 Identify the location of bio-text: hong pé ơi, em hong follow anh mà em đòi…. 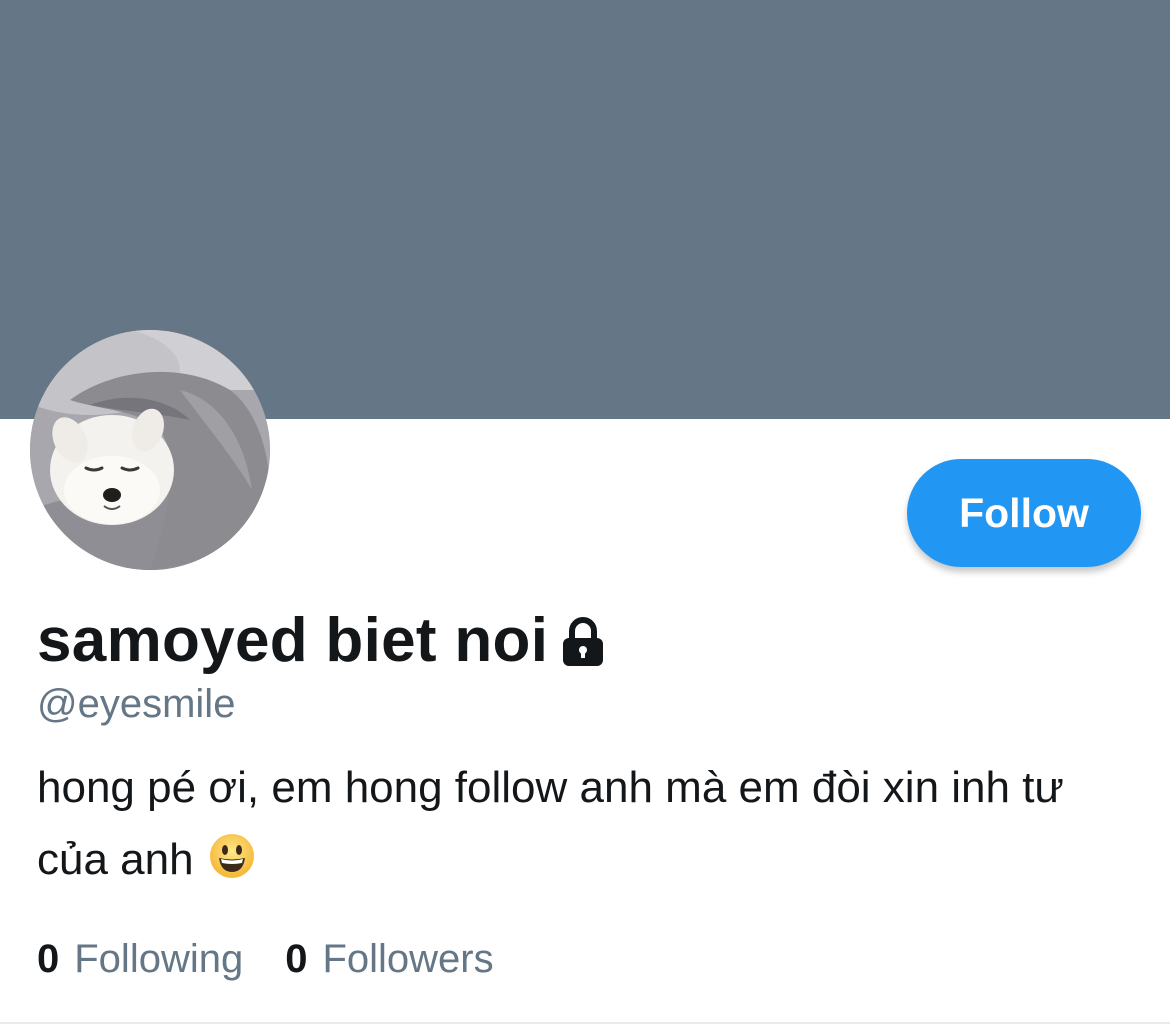
(550, 823).